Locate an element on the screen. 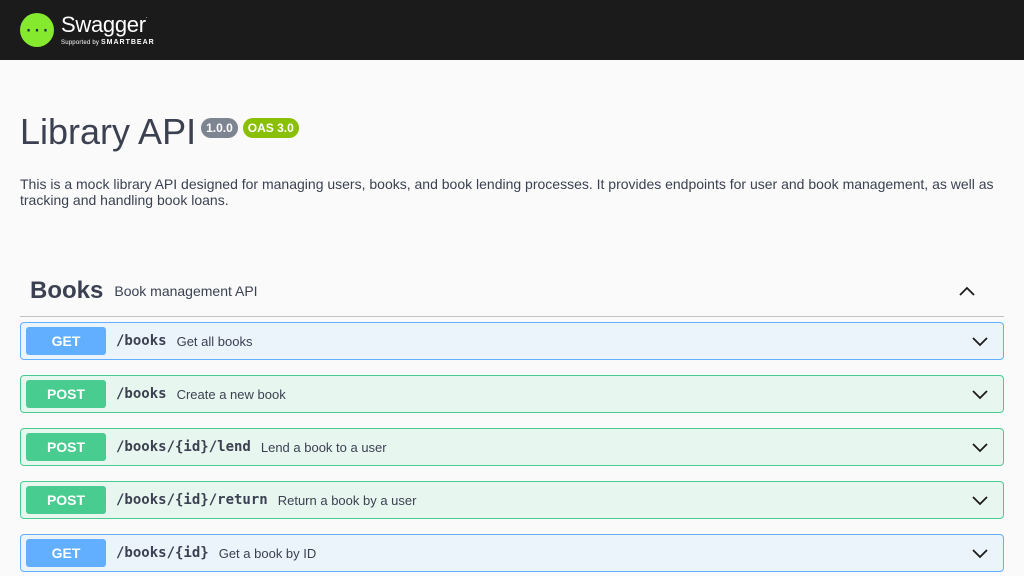 Image resolution: width=1024 pixels, height=576 pixels. swagger-logo: {···} Swagger. Supported by SMARTBEAR is located at coordinates (87, 30).